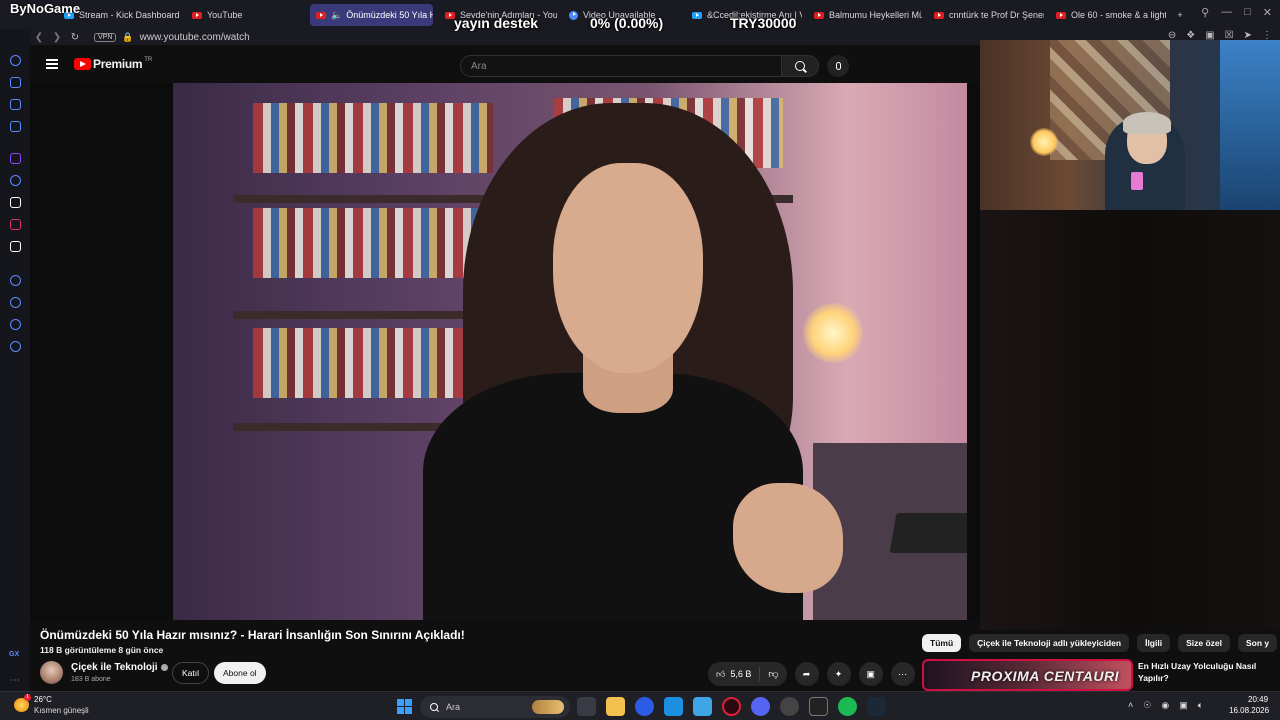 This screenshot has width=1280, height=720. I want to click on messenger-icon, so click(15, 126).